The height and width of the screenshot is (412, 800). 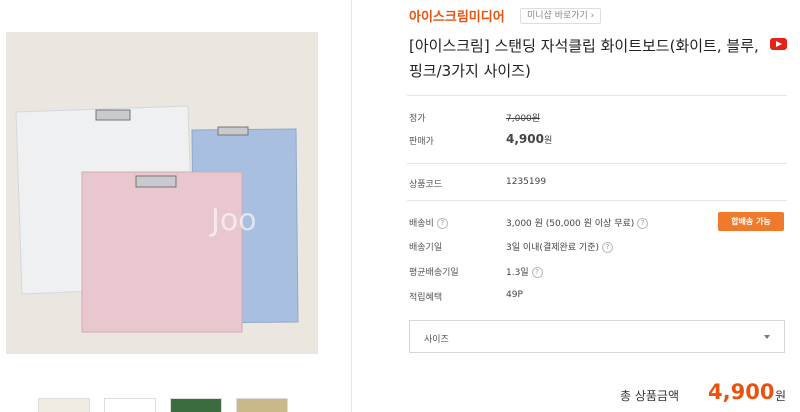 What do you see at coordinates (233, 220) in the screenshot?
I see `watermark-text: Joo` at bounding box center [233, 220].